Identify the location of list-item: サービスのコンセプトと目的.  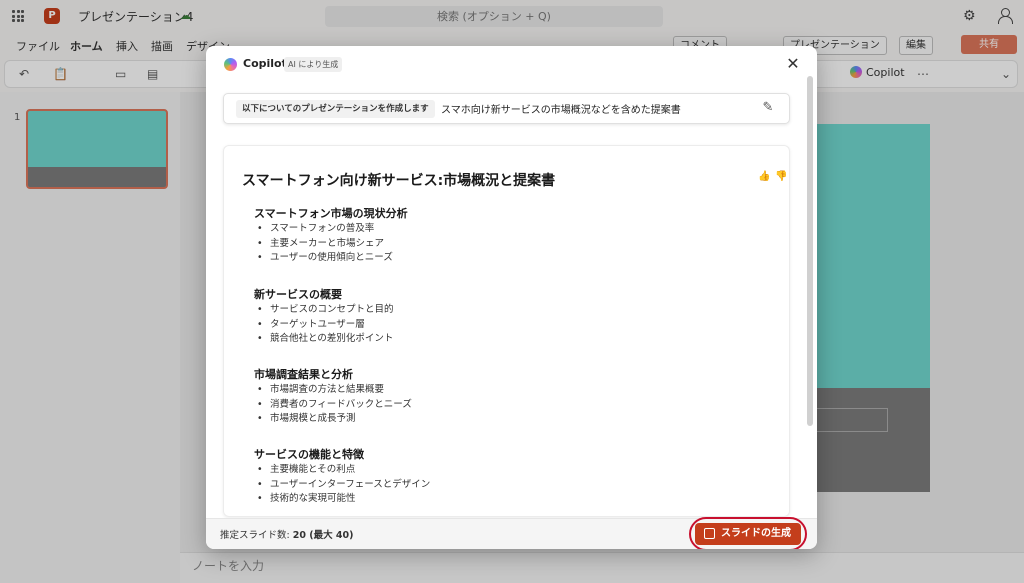
(324, 310).